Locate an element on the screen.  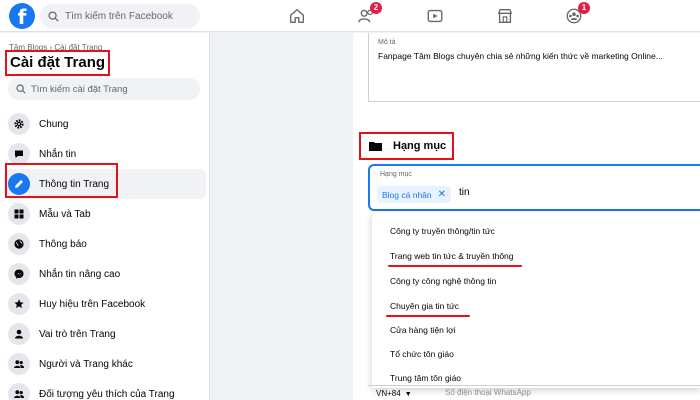
nav-watch is located at coordinates (435, 16).